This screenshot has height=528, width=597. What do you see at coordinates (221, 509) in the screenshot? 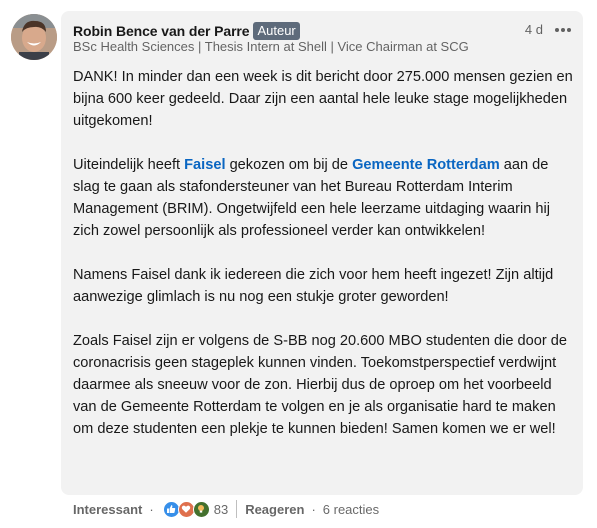
I see `reaction-count: 83` at bounding box center [221, 509].